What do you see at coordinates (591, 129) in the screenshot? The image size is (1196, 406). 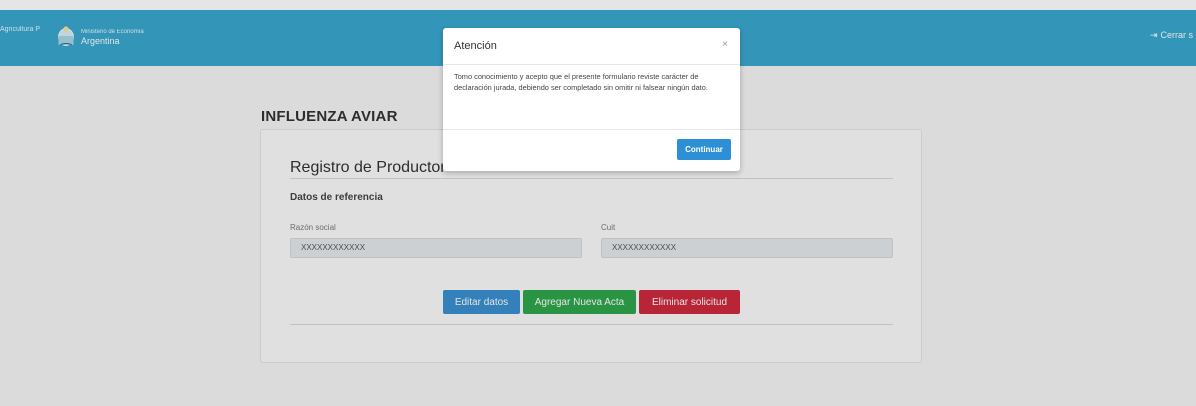 I see `modal-footer-divider` at bounding box center [591, 129].